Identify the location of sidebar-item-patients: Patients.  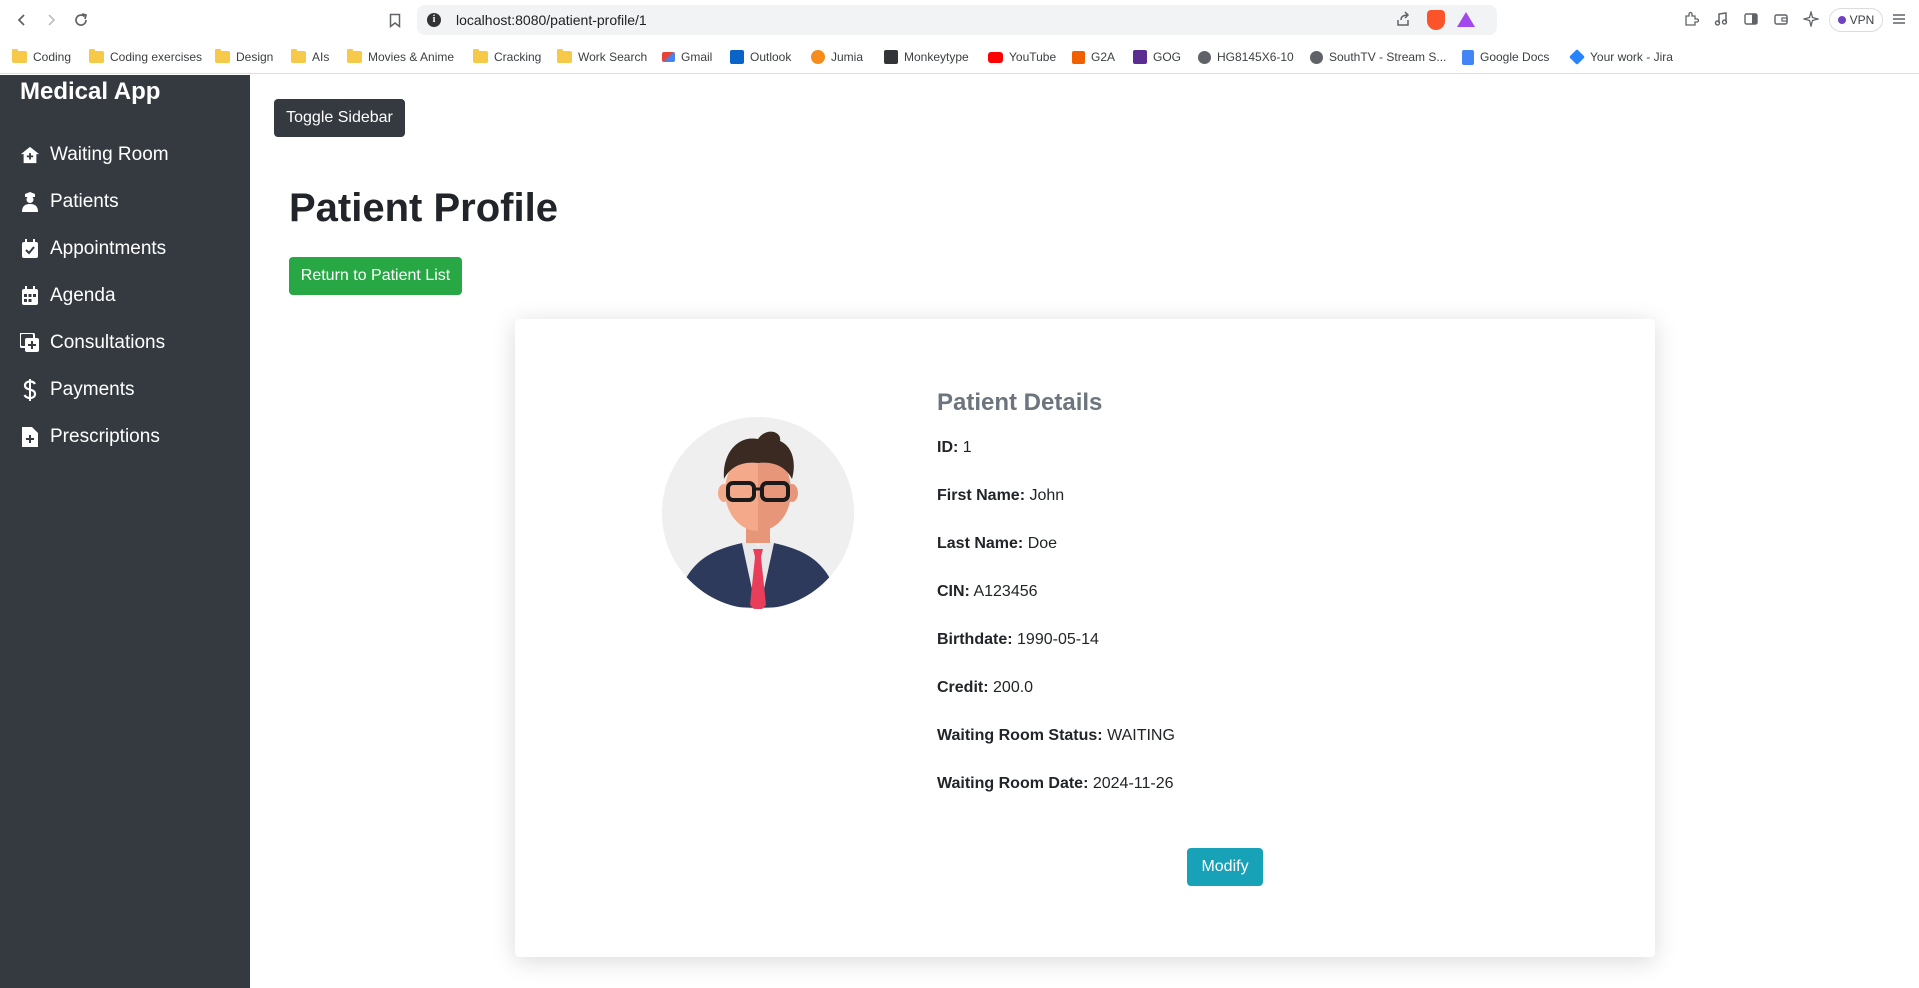
(69, 202).